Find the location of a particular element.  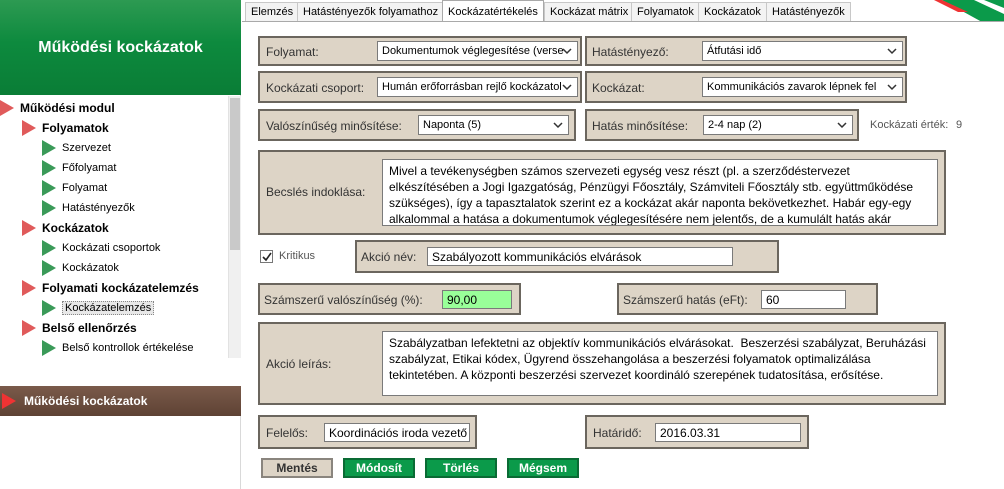

checkmark-icon is located at coordinates (267, 257).